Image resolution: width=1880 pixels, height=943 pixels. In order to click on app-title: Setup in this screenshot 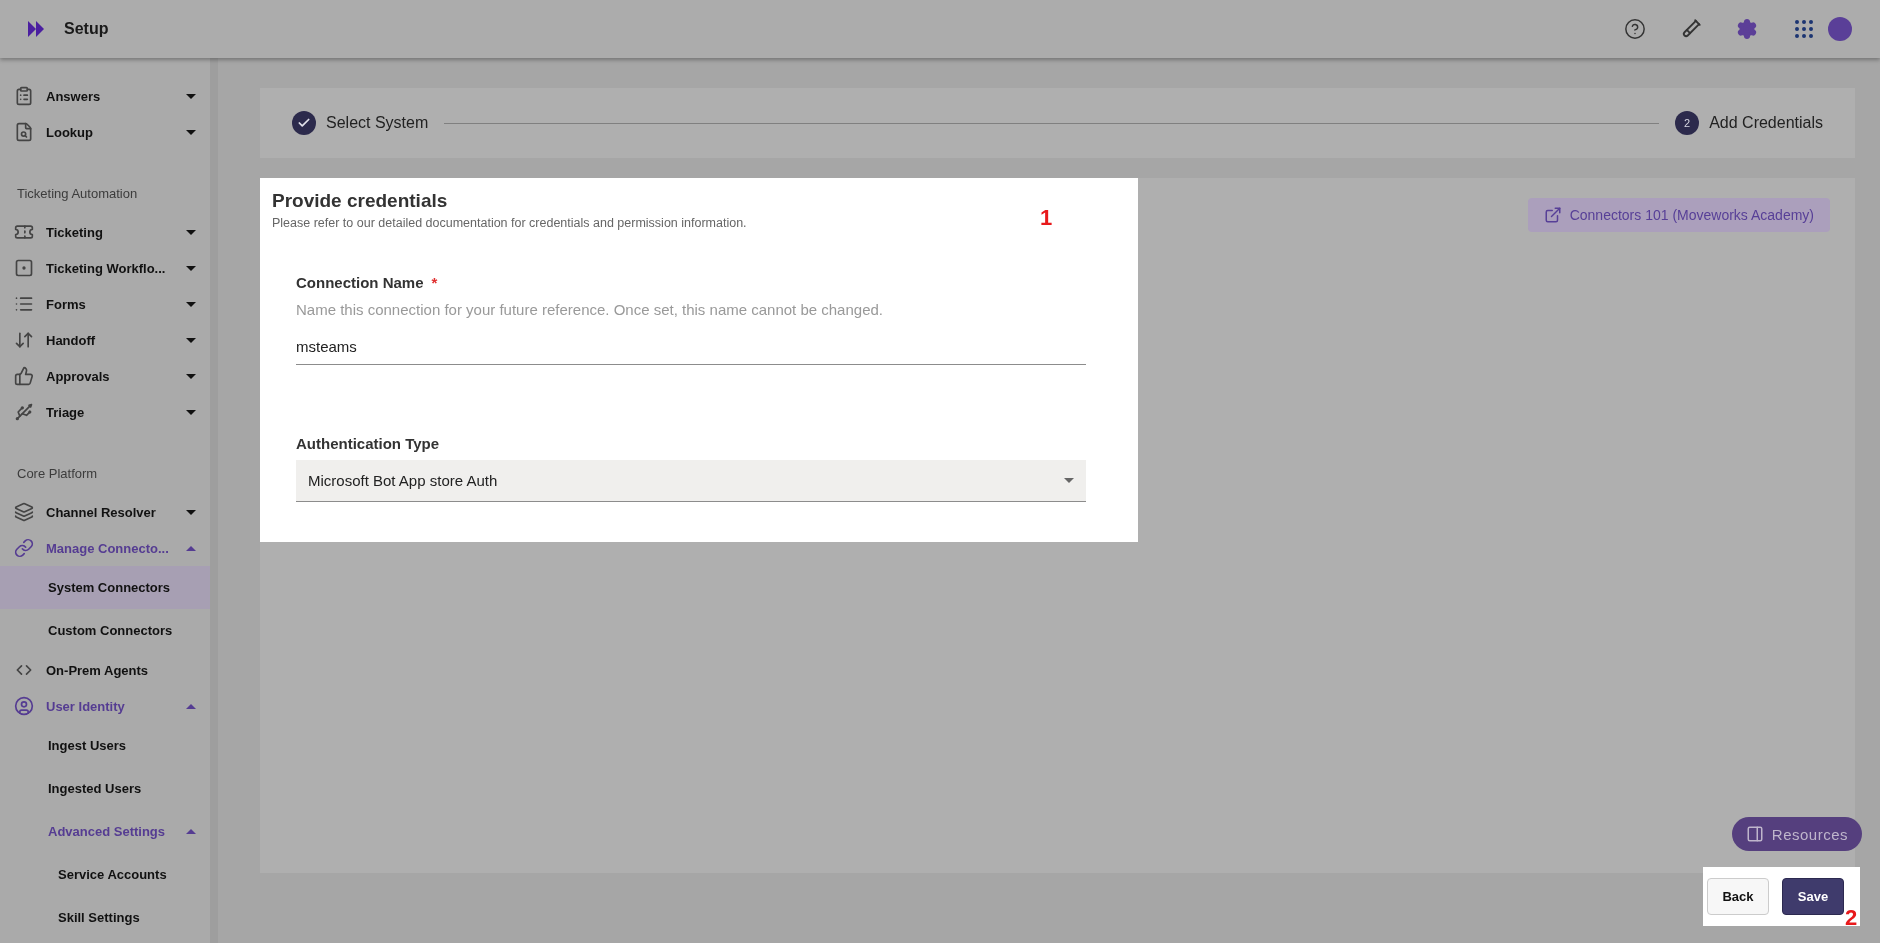, I will do `click(86, 29)`.